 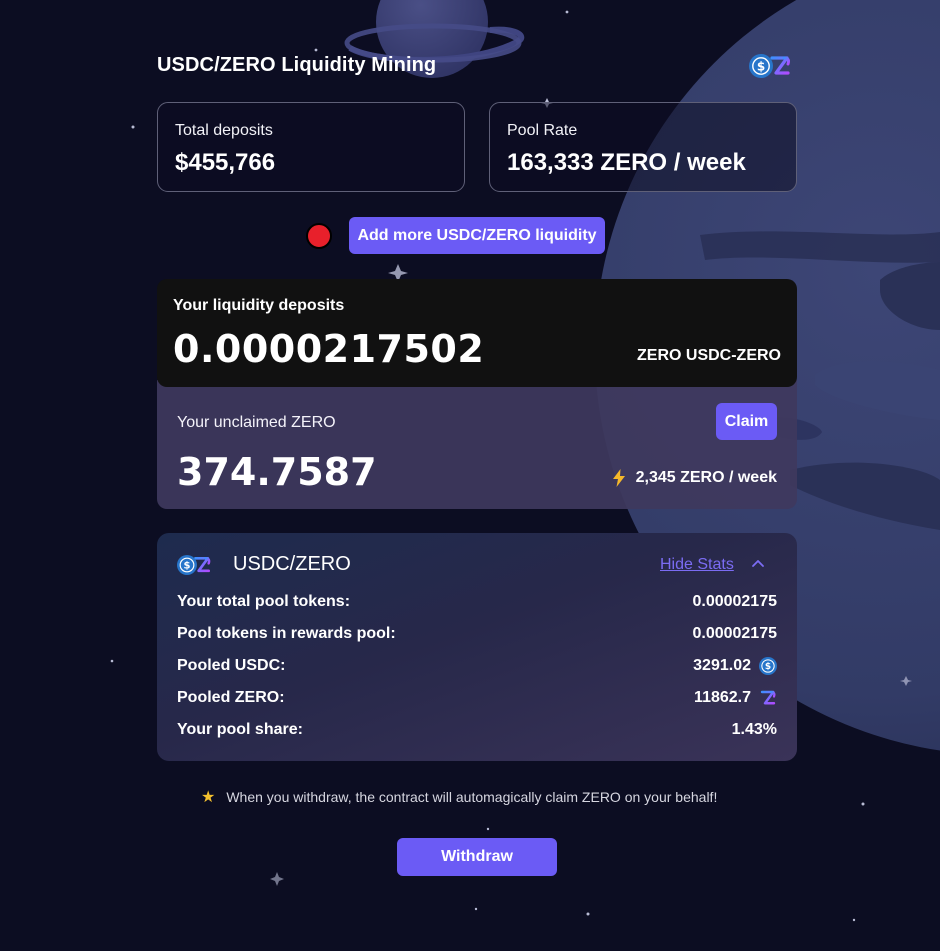 I want to click on stat-label: Your total pool tokens:, so click(x=264, y=601).